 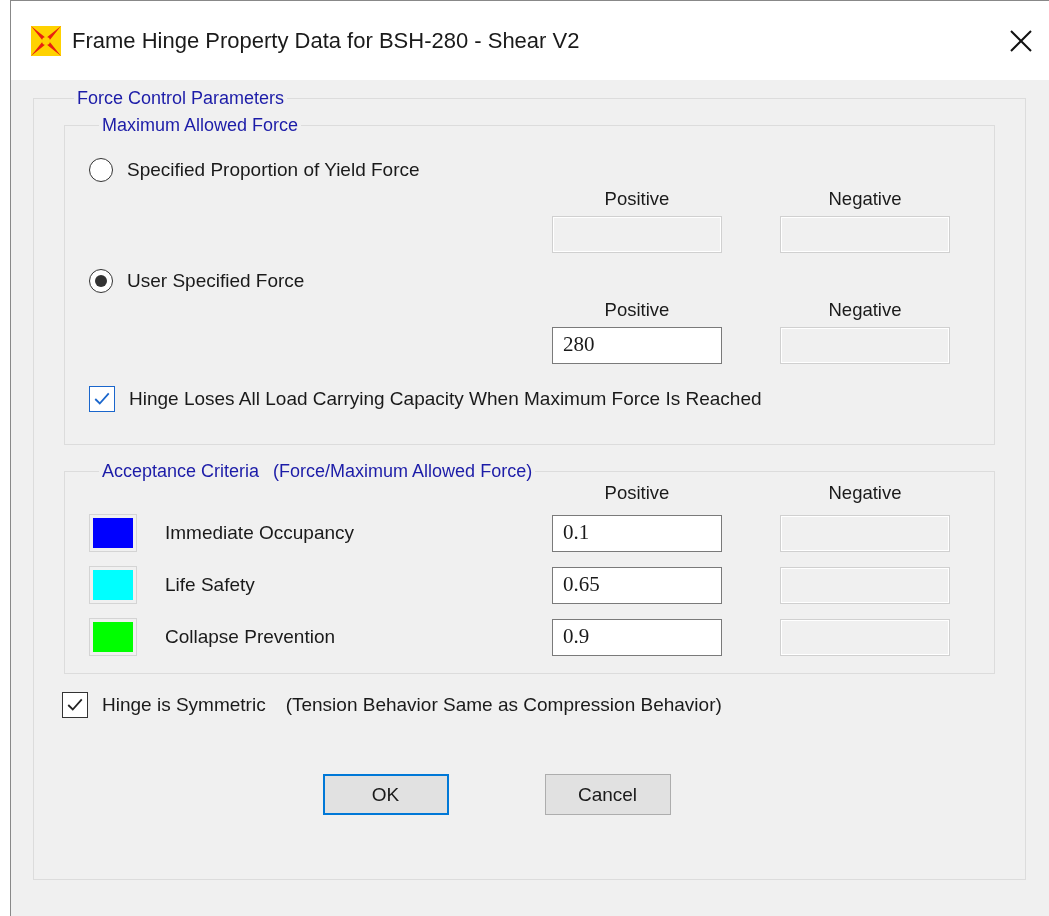 I want to click on checkbox-label: Hinge is Symmetric, so click(x=184, y=705).